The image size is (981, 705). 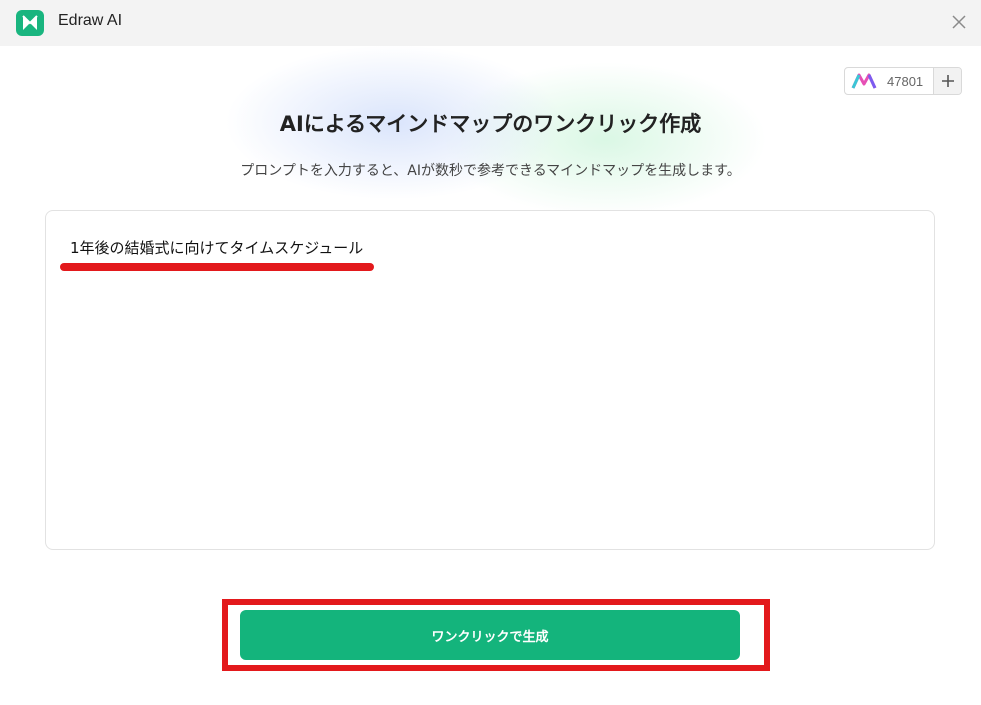 I want to click on generate-button: ワンクリックで生成, so click(x=490, y=635).